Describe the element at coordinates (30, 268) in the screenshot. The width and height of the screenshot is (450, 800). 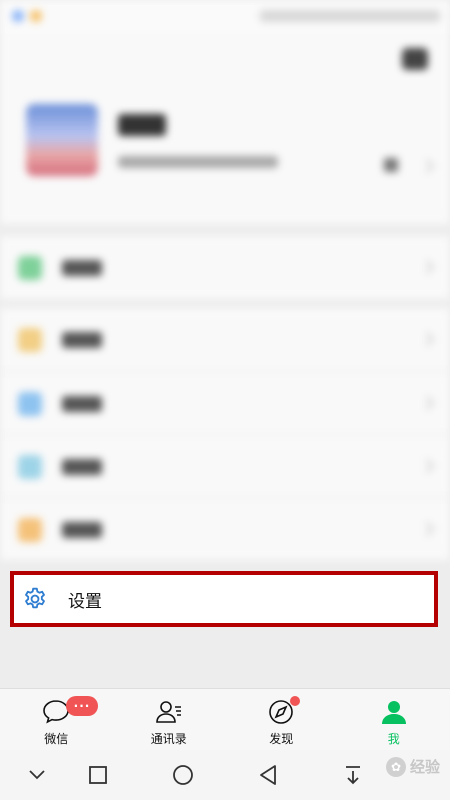
I see `pay-icon` at that location.